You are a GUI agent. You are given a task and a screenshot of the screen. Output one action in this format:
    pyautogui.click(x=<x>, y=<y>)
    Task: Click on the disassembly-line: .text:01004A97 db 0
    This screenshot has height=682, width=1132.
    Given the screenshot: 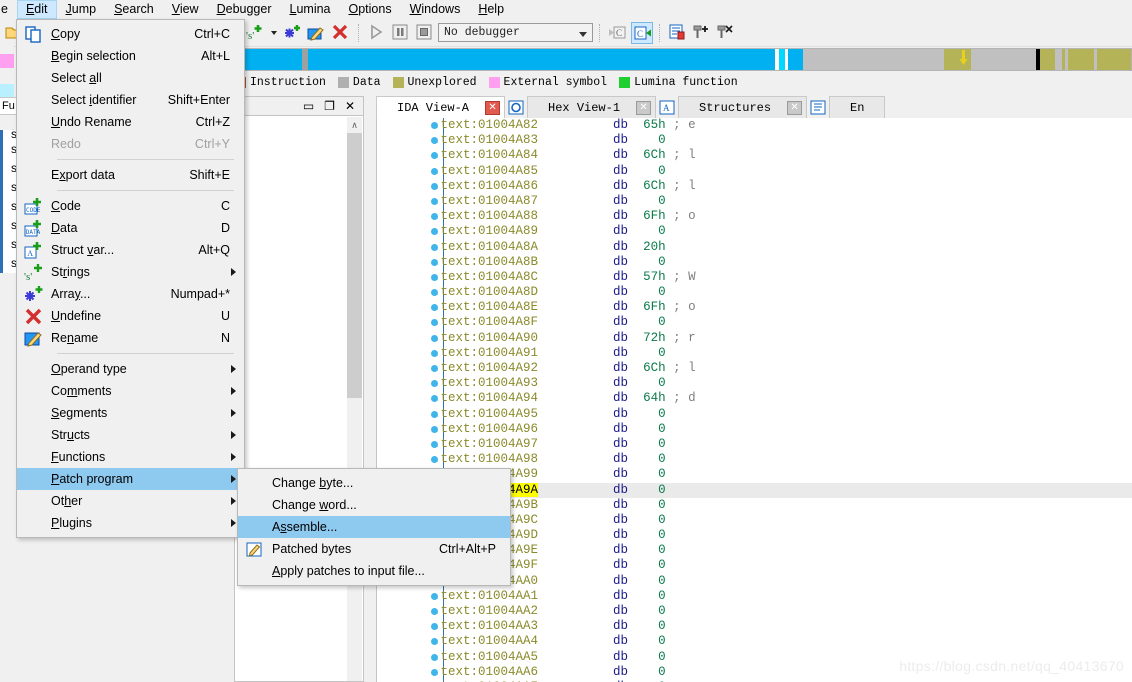 What is the action you would take?
    pyautogui.click(x=754, y=444)
    